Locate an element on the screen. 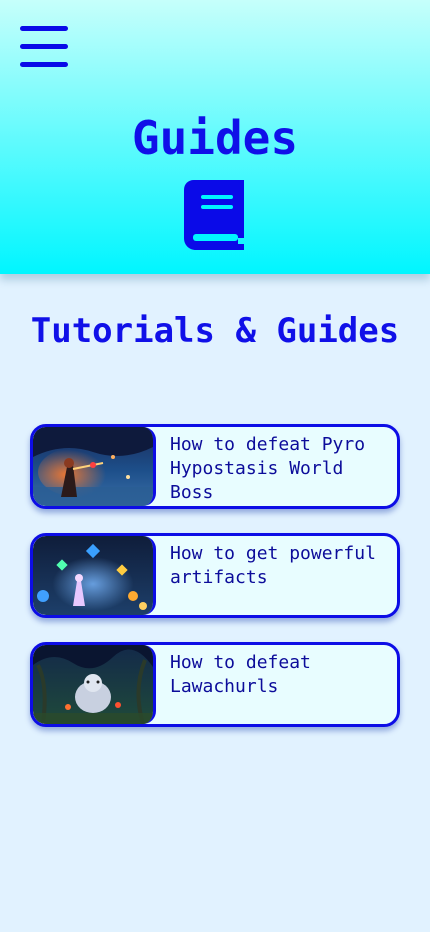 The image size is (430, 932). guide-label: How to get powerful artifacts is located at coordinates (273, 565).